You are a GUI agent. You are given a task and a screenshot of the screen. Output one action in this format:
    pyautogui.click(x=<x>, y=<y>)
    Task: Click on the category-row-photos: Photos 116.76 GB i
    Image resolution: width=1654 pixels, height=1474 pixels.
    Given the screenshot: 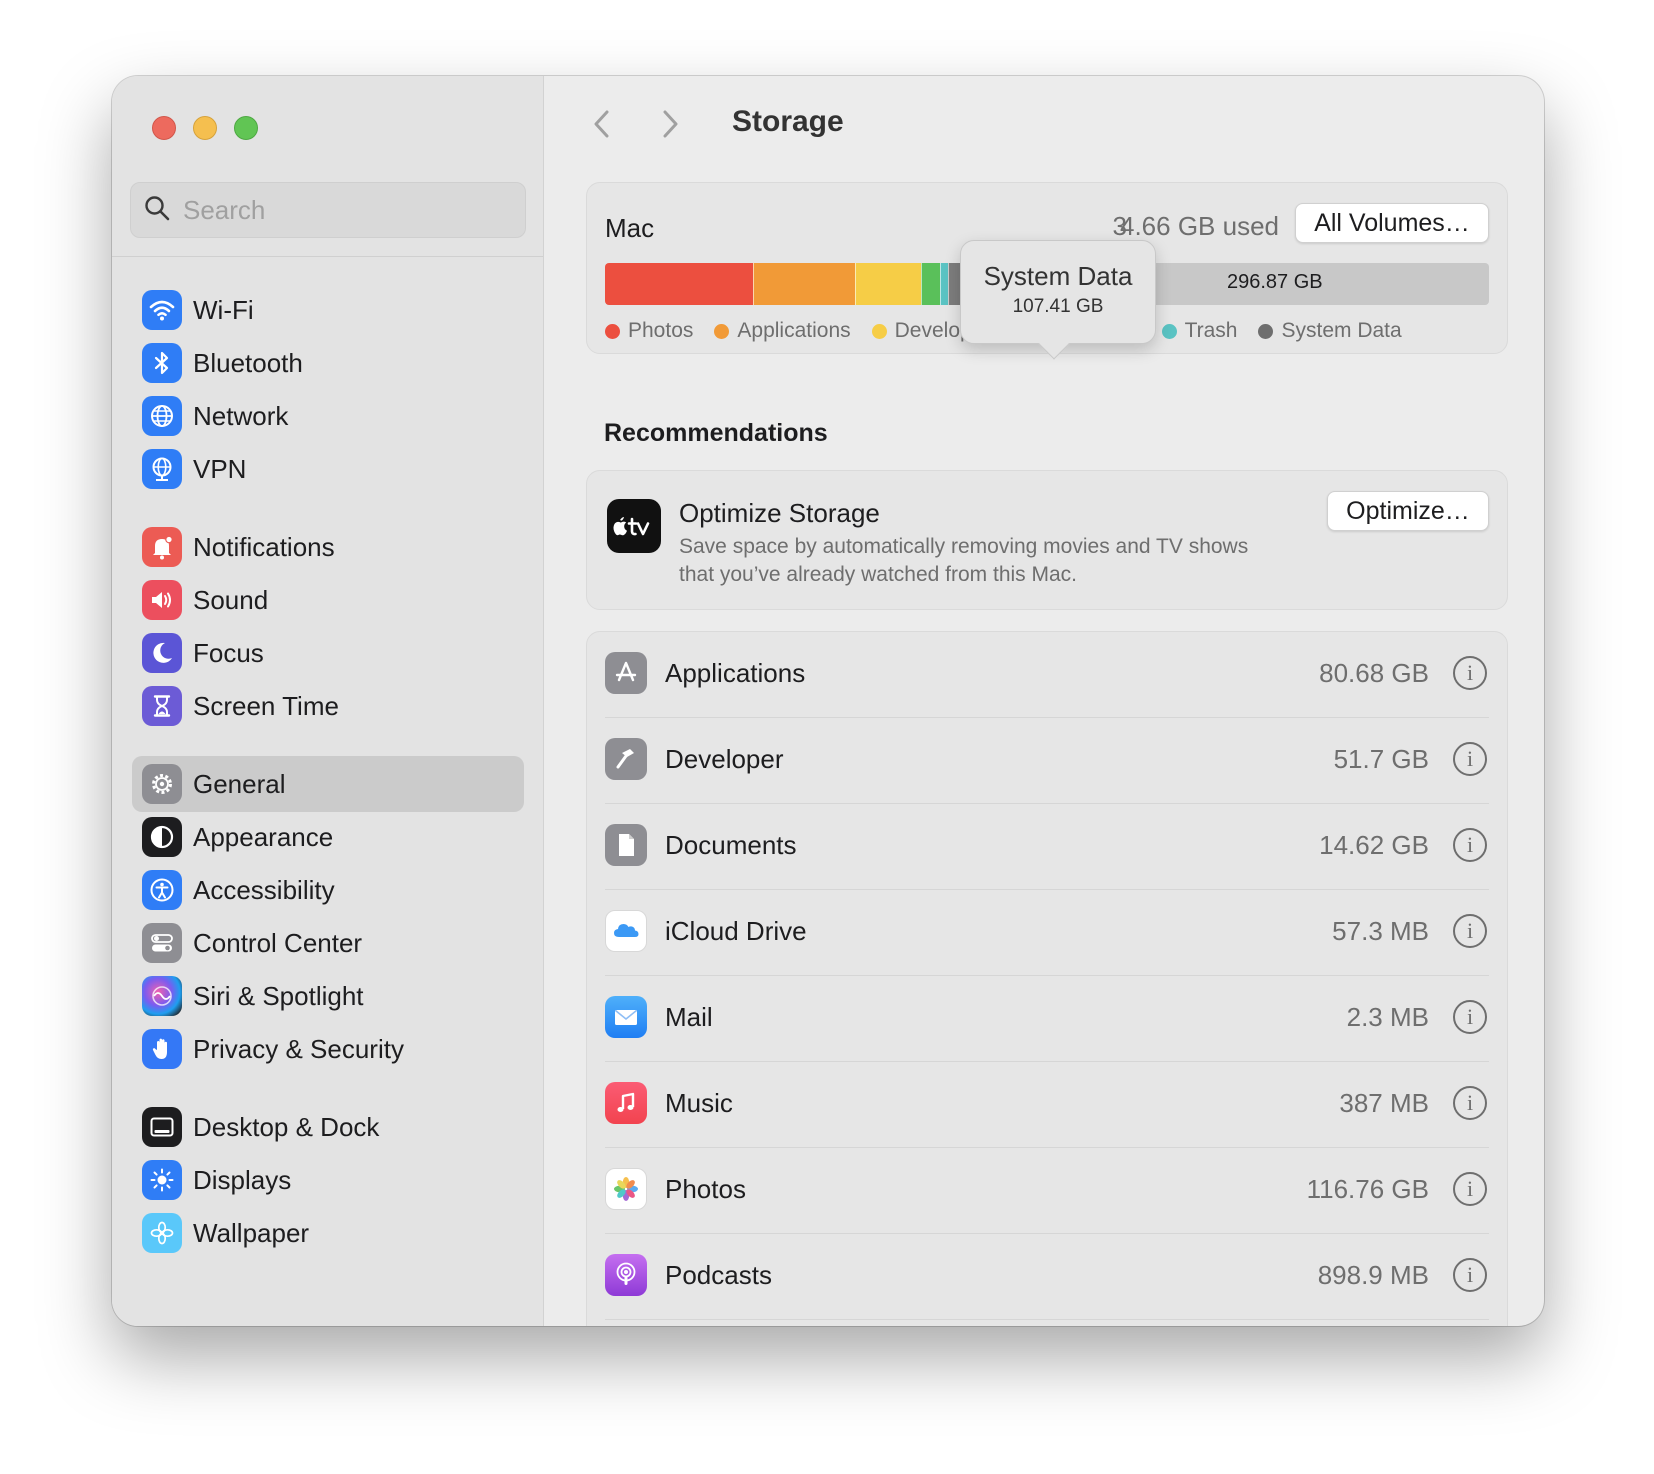 What is the action you would take?
    pyautogui.click(x=1047, y=1191)
    